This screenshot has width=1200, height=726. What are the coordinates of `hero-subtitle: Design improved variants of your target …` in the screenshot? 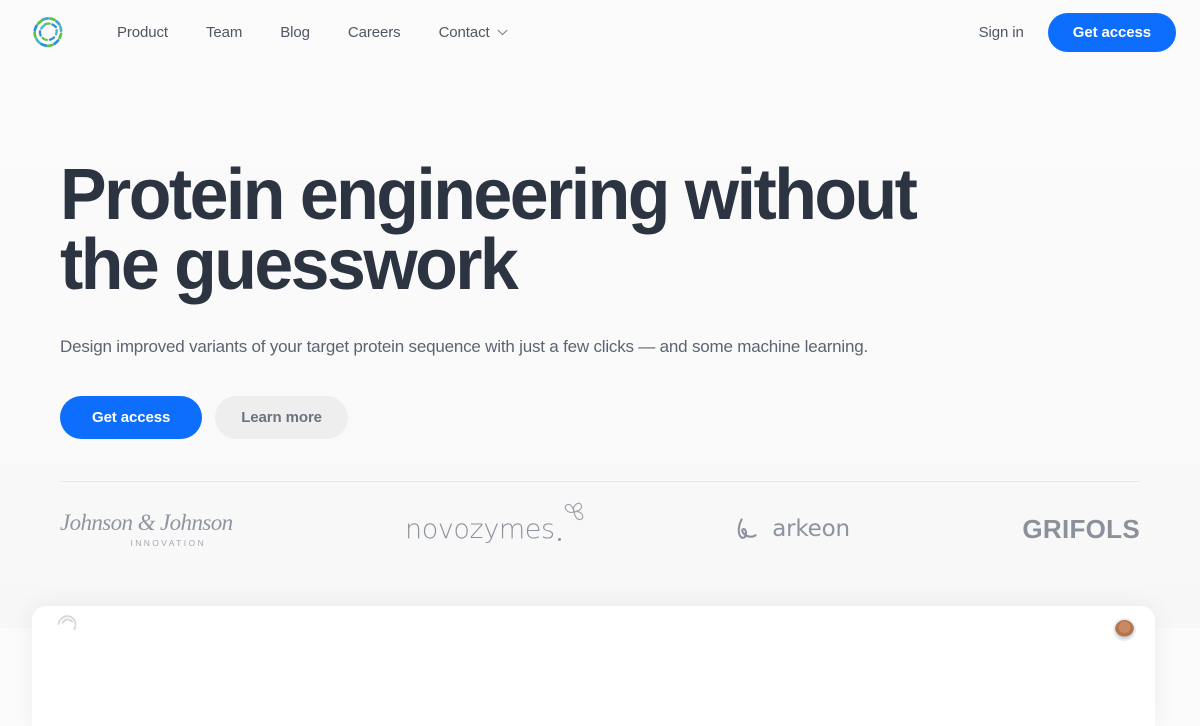 It's located at (464, 346).